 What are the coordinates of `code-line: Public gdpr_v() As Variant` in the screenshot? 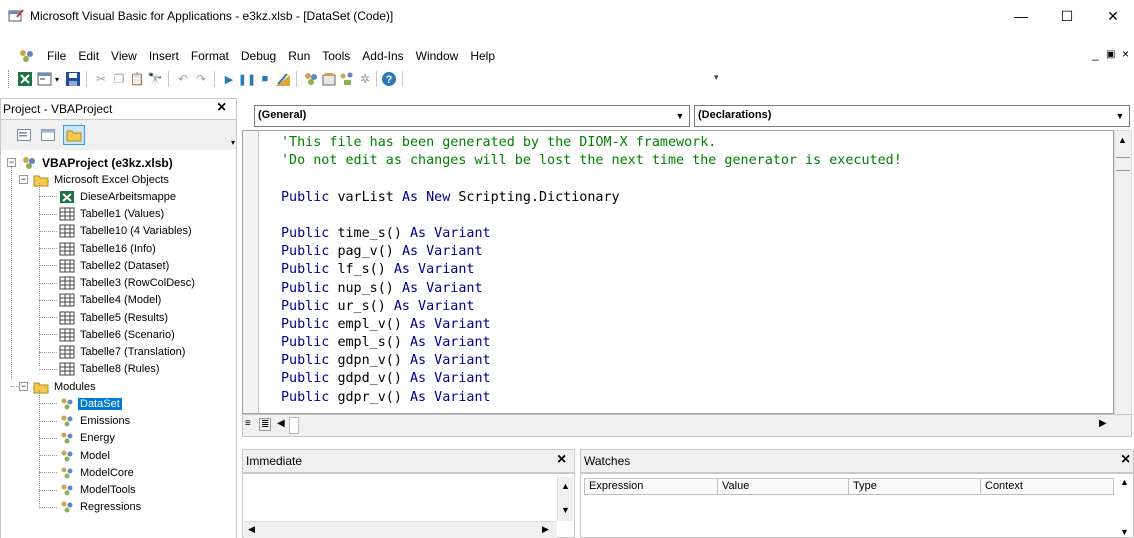 It's located at (591, 398).